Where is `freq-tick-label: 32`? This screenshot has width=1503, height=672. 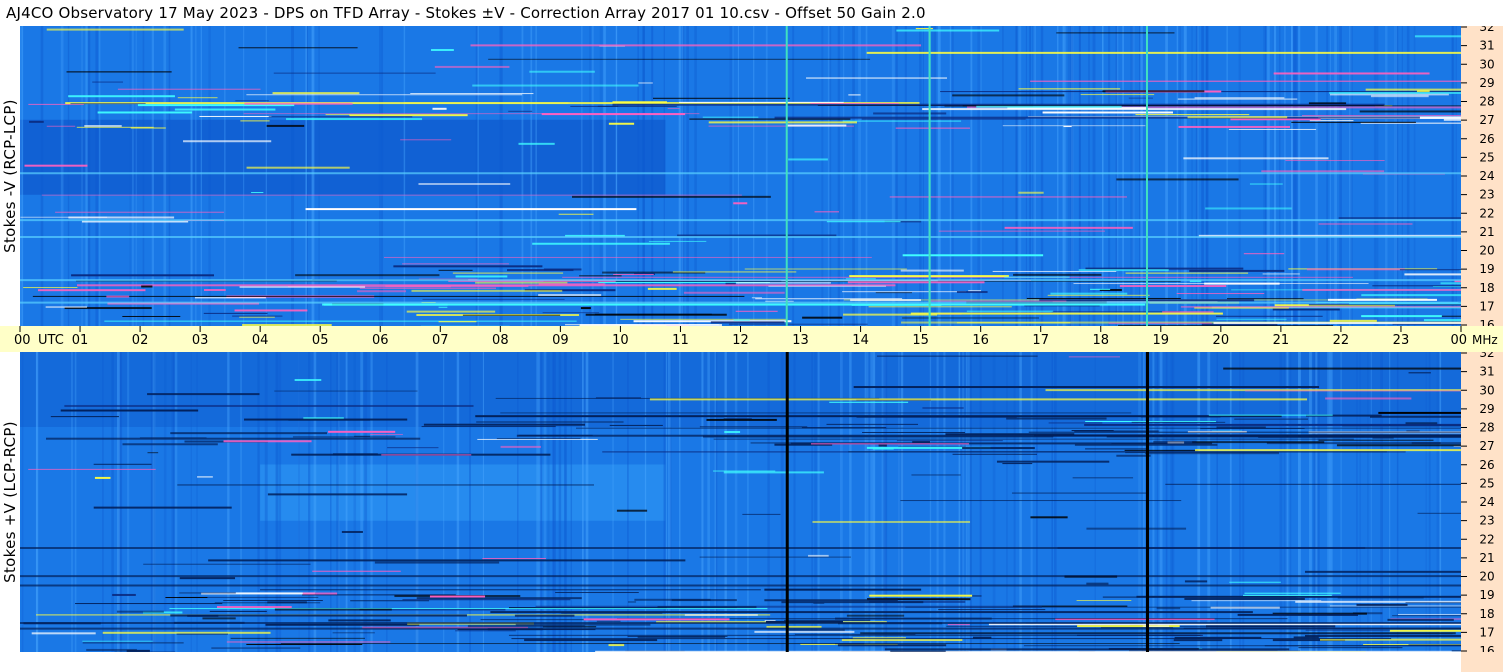 freq-tick-label: 32 is located at coordinates (1486, 356).